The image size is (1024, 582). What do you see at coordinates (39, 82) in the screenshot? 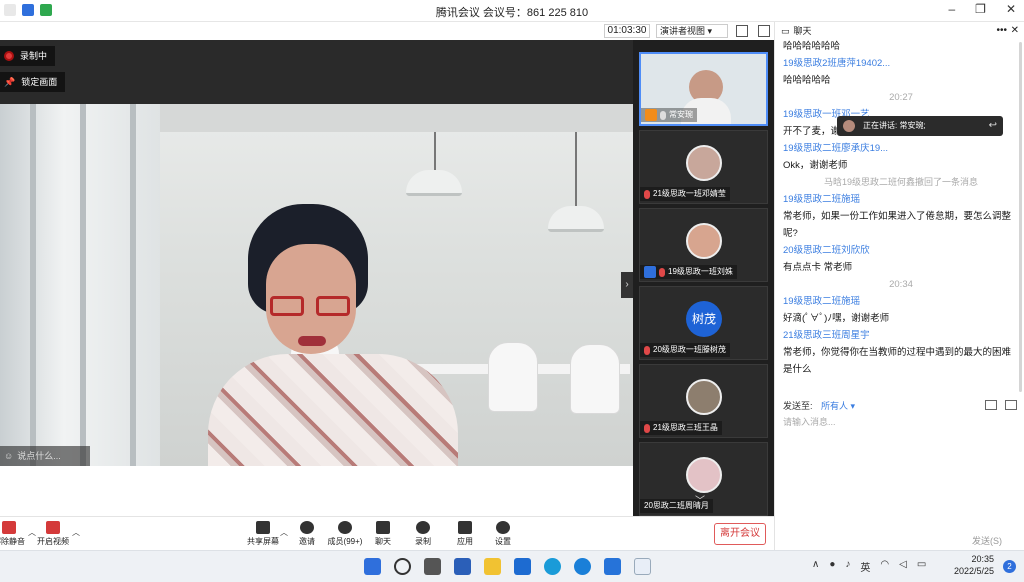
I see `pin-view-label: 锁定画面` at bounding box center [39, 82].